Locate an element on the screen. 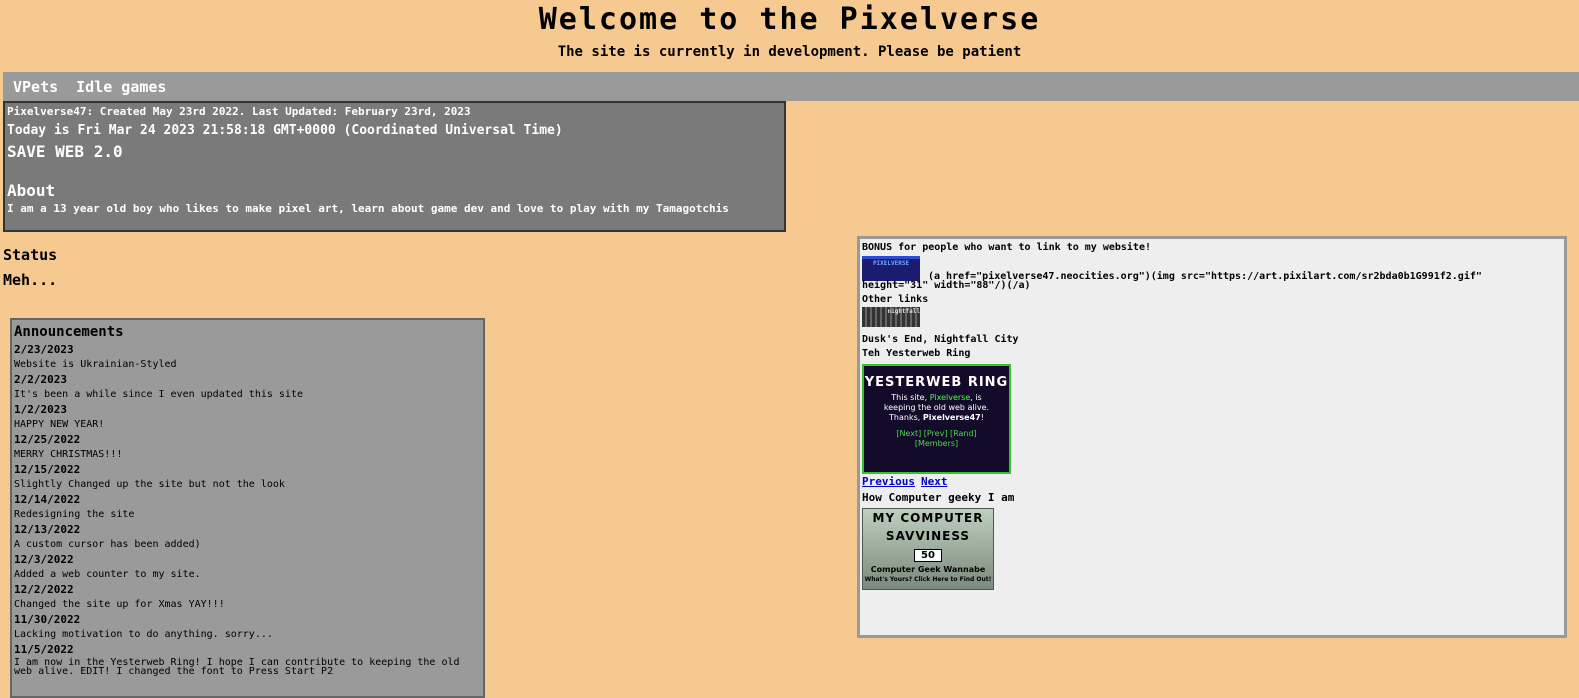 Image resolution: width=1579 pixels, height=698 pixels. announcement-date: 11/30/2022 is located at coordinates (47, 619).